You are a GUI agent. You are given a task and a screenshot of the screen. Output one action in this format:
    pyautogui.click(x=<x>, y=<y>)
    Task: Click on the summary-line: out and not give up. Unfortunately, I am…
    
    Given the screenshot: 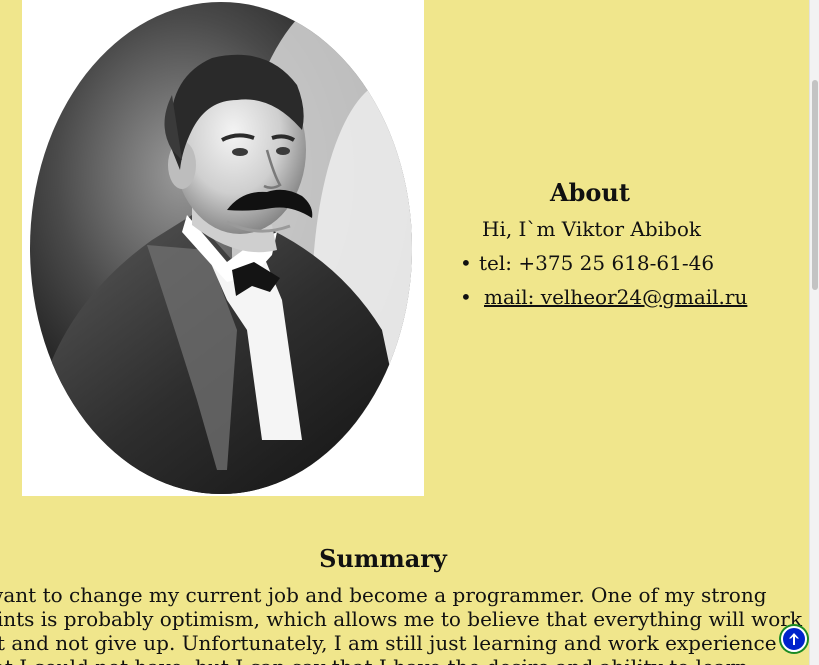 What is the action you would take?
    pyautogui.click(x=388, y=643)
    